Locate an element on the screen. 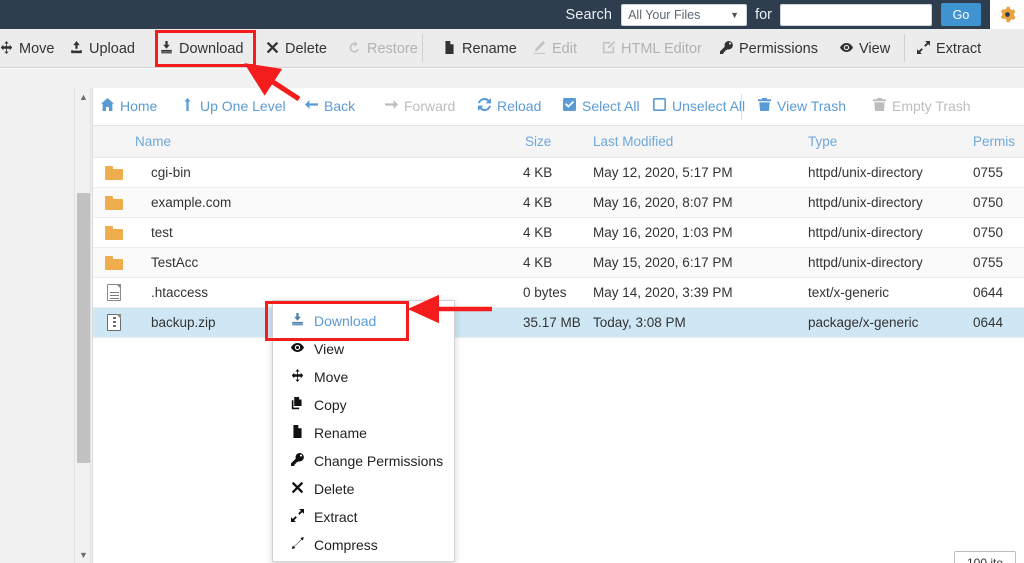  toolbar-permissions-button: Permissions is located at coordinates (769, 48).